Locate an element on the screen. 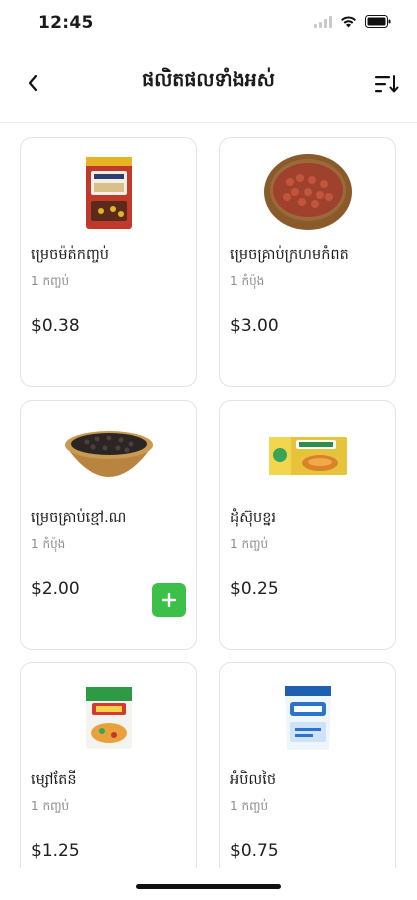 Image resolution: width=417 pixels, height=900 pixels. black-pepper-bowl-icon is located at coordinates (108, 454).